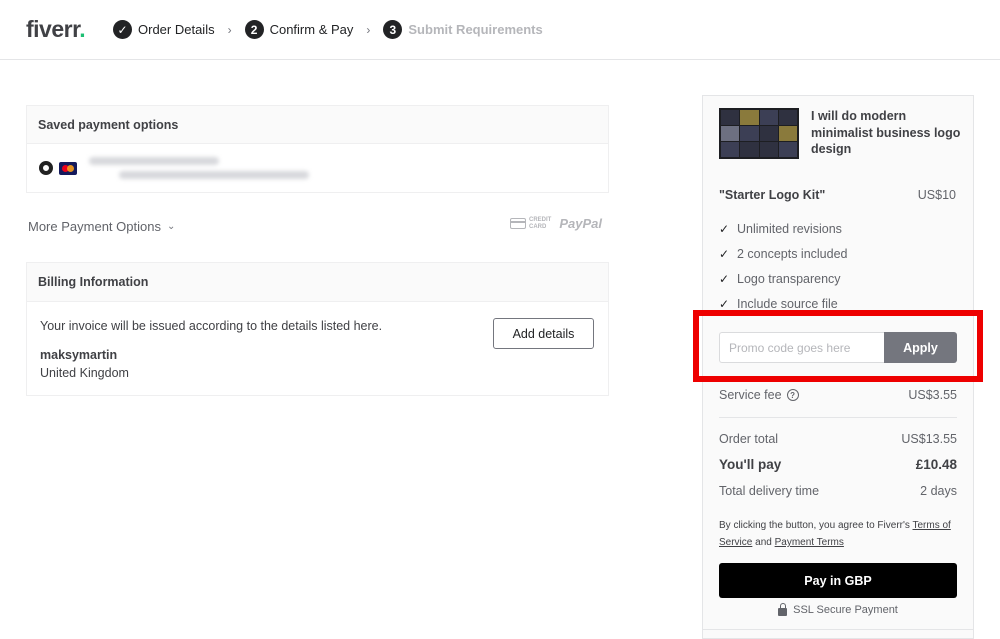 The height and width of the screenshot is (639, 1000). I want to click on step-submit-requirements: 3 Submit Requirements, so click(463, 29).